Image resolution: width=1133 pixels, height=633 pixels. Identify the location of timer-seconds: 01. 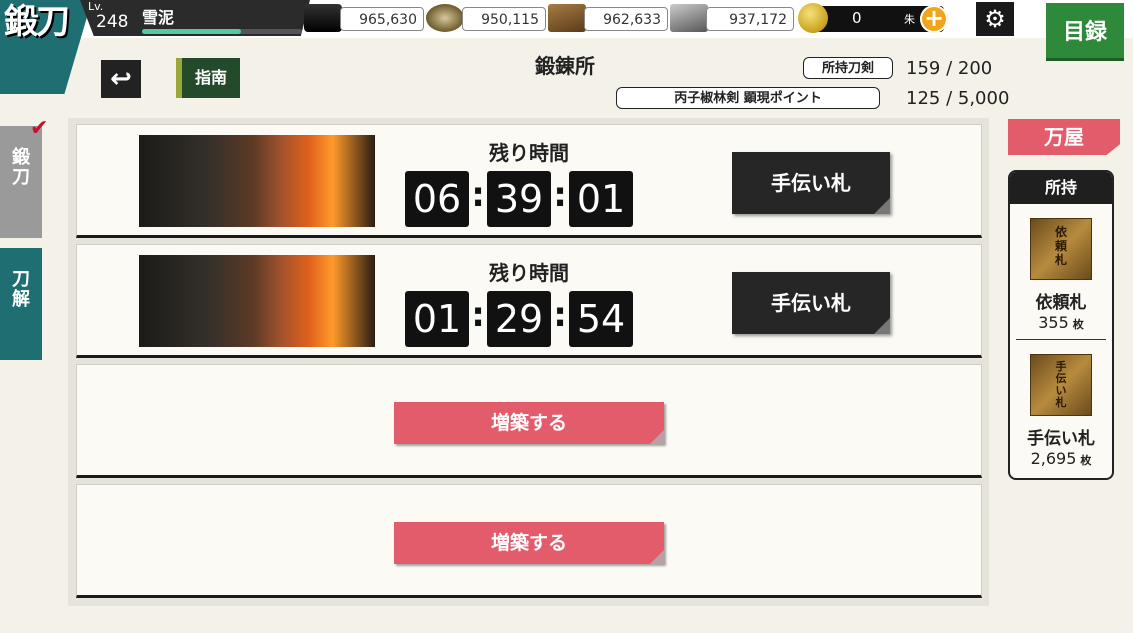
(601, 199).